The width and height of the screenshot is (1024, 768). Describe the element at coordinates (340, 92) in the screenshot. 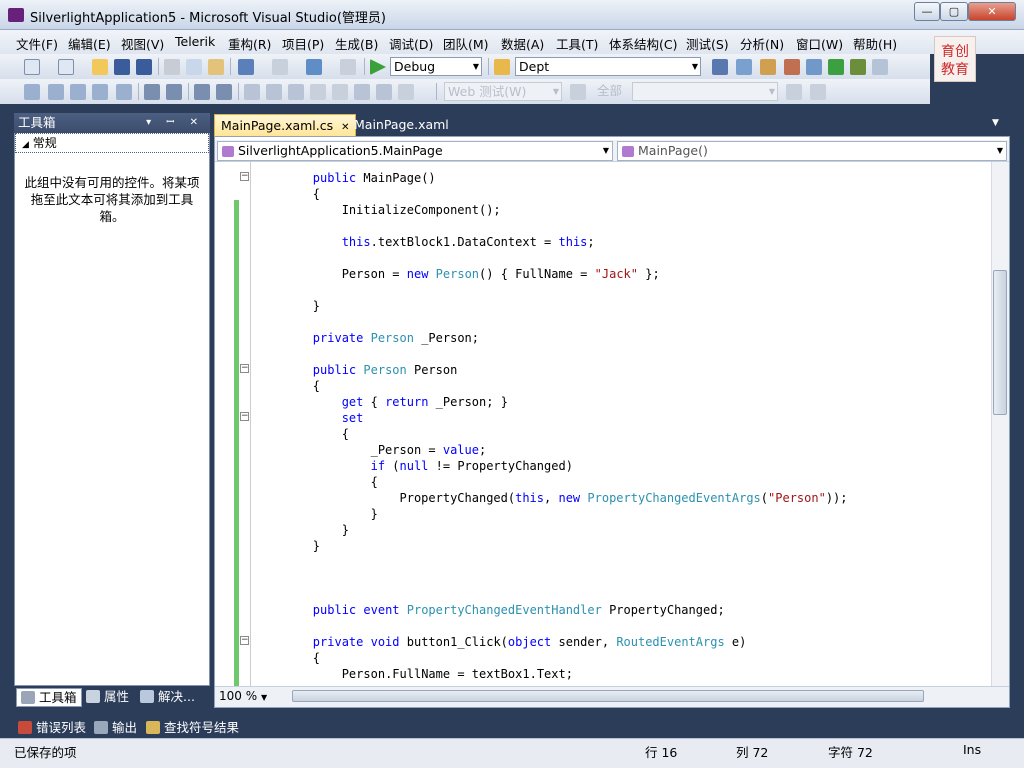

I see `next-bookmark-in-folder-icon` at that location.